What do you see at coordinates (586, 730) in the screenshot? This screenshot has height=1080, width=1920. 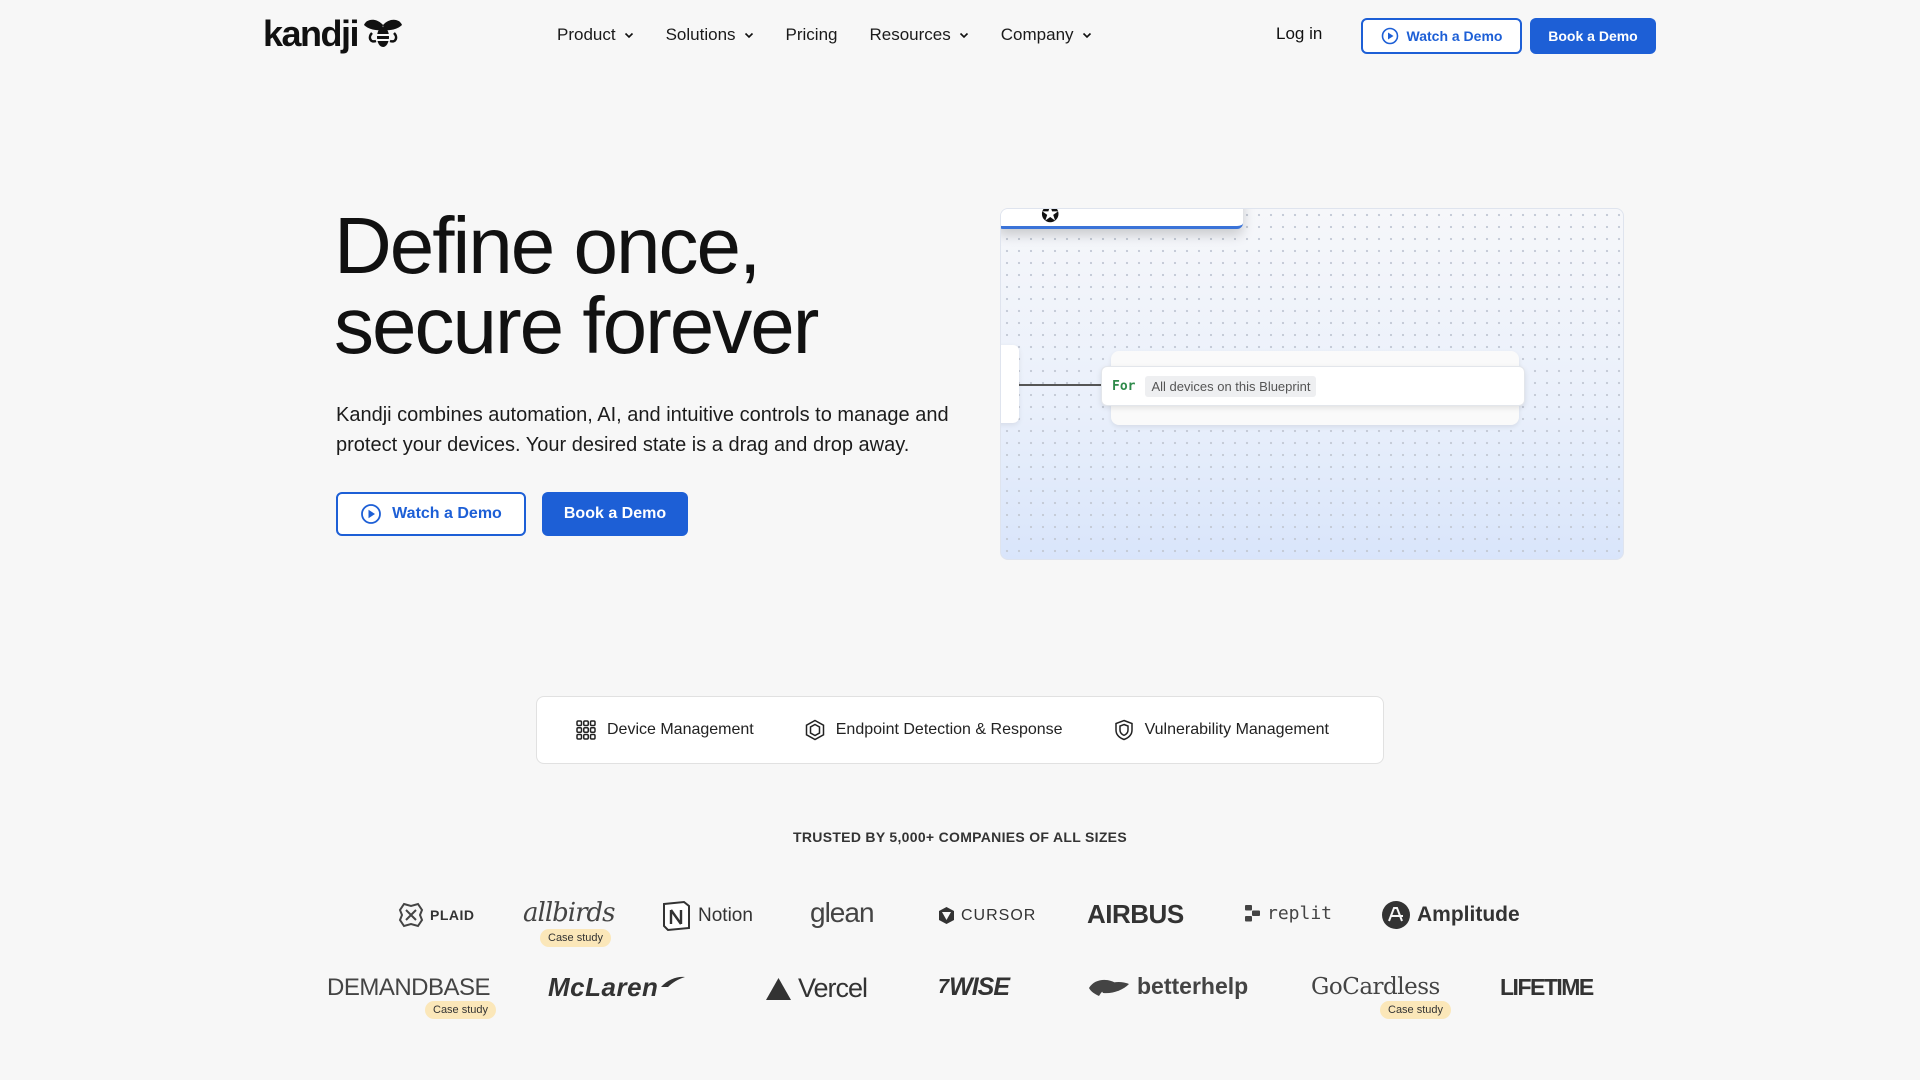 I see `grid-icon` at bounding box center [586, 730].